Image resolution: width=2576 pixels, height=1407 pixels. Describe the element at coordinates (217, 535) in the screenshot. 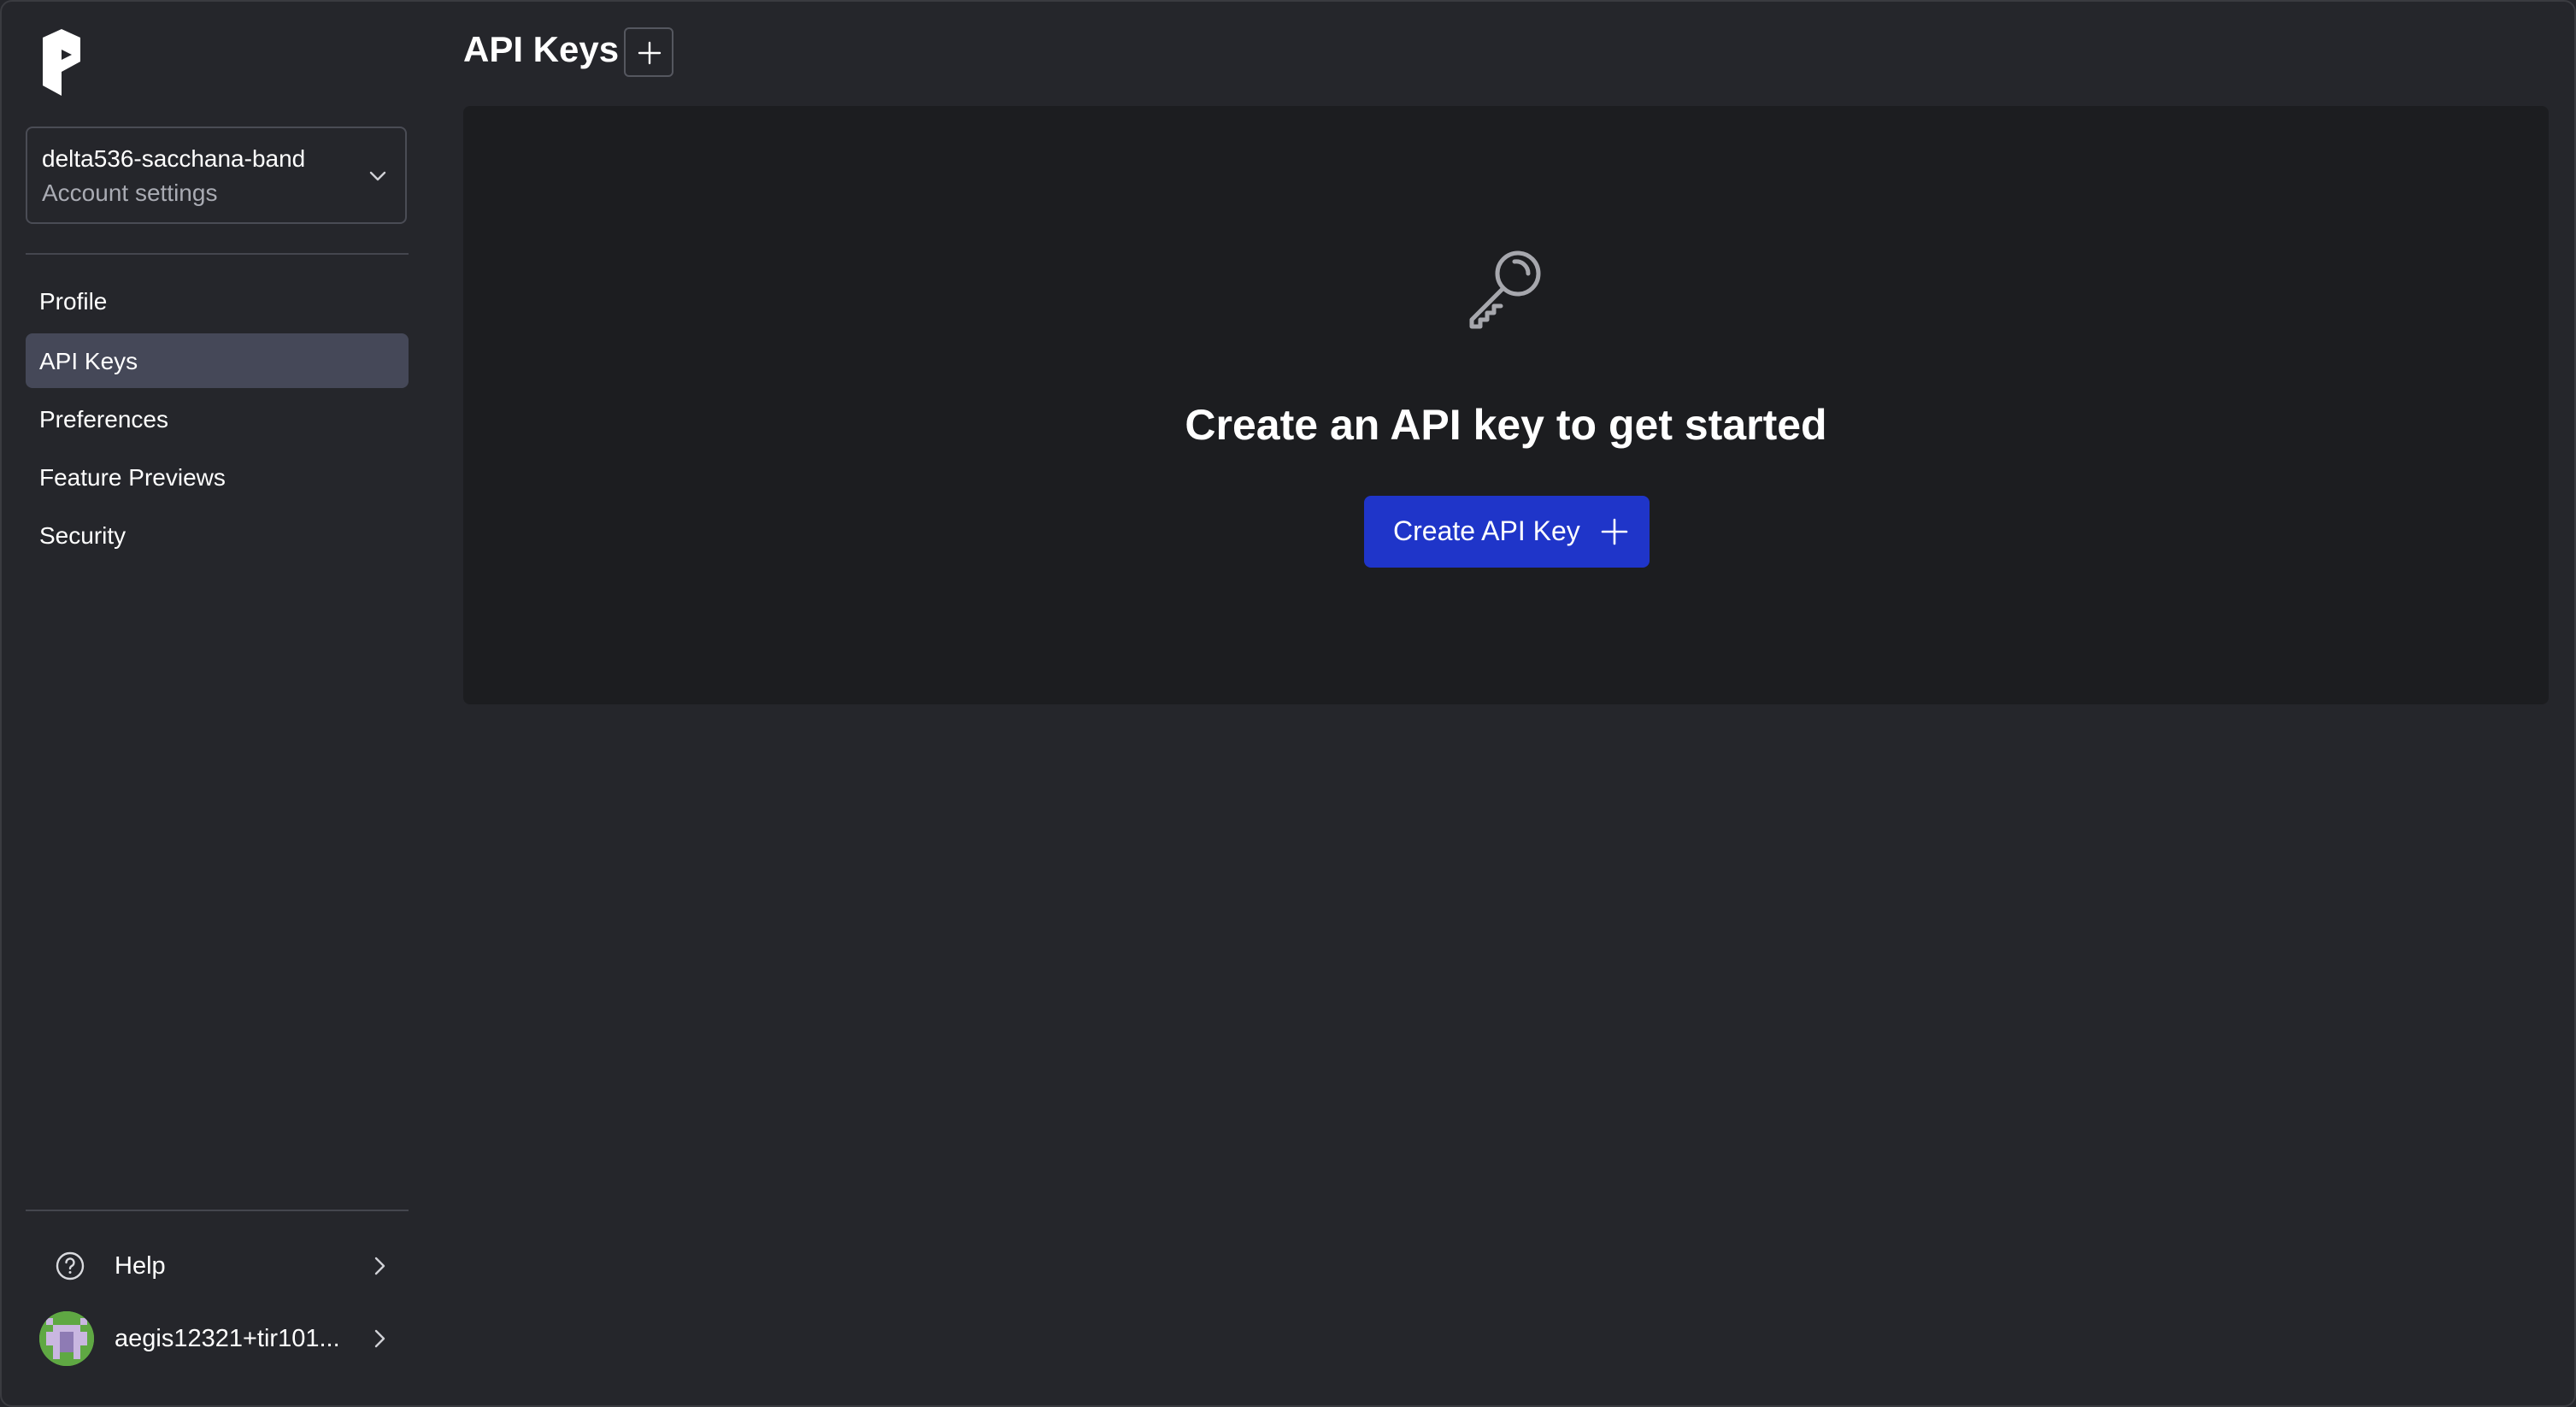

I see `sidebar-item-security: Security` at that location.